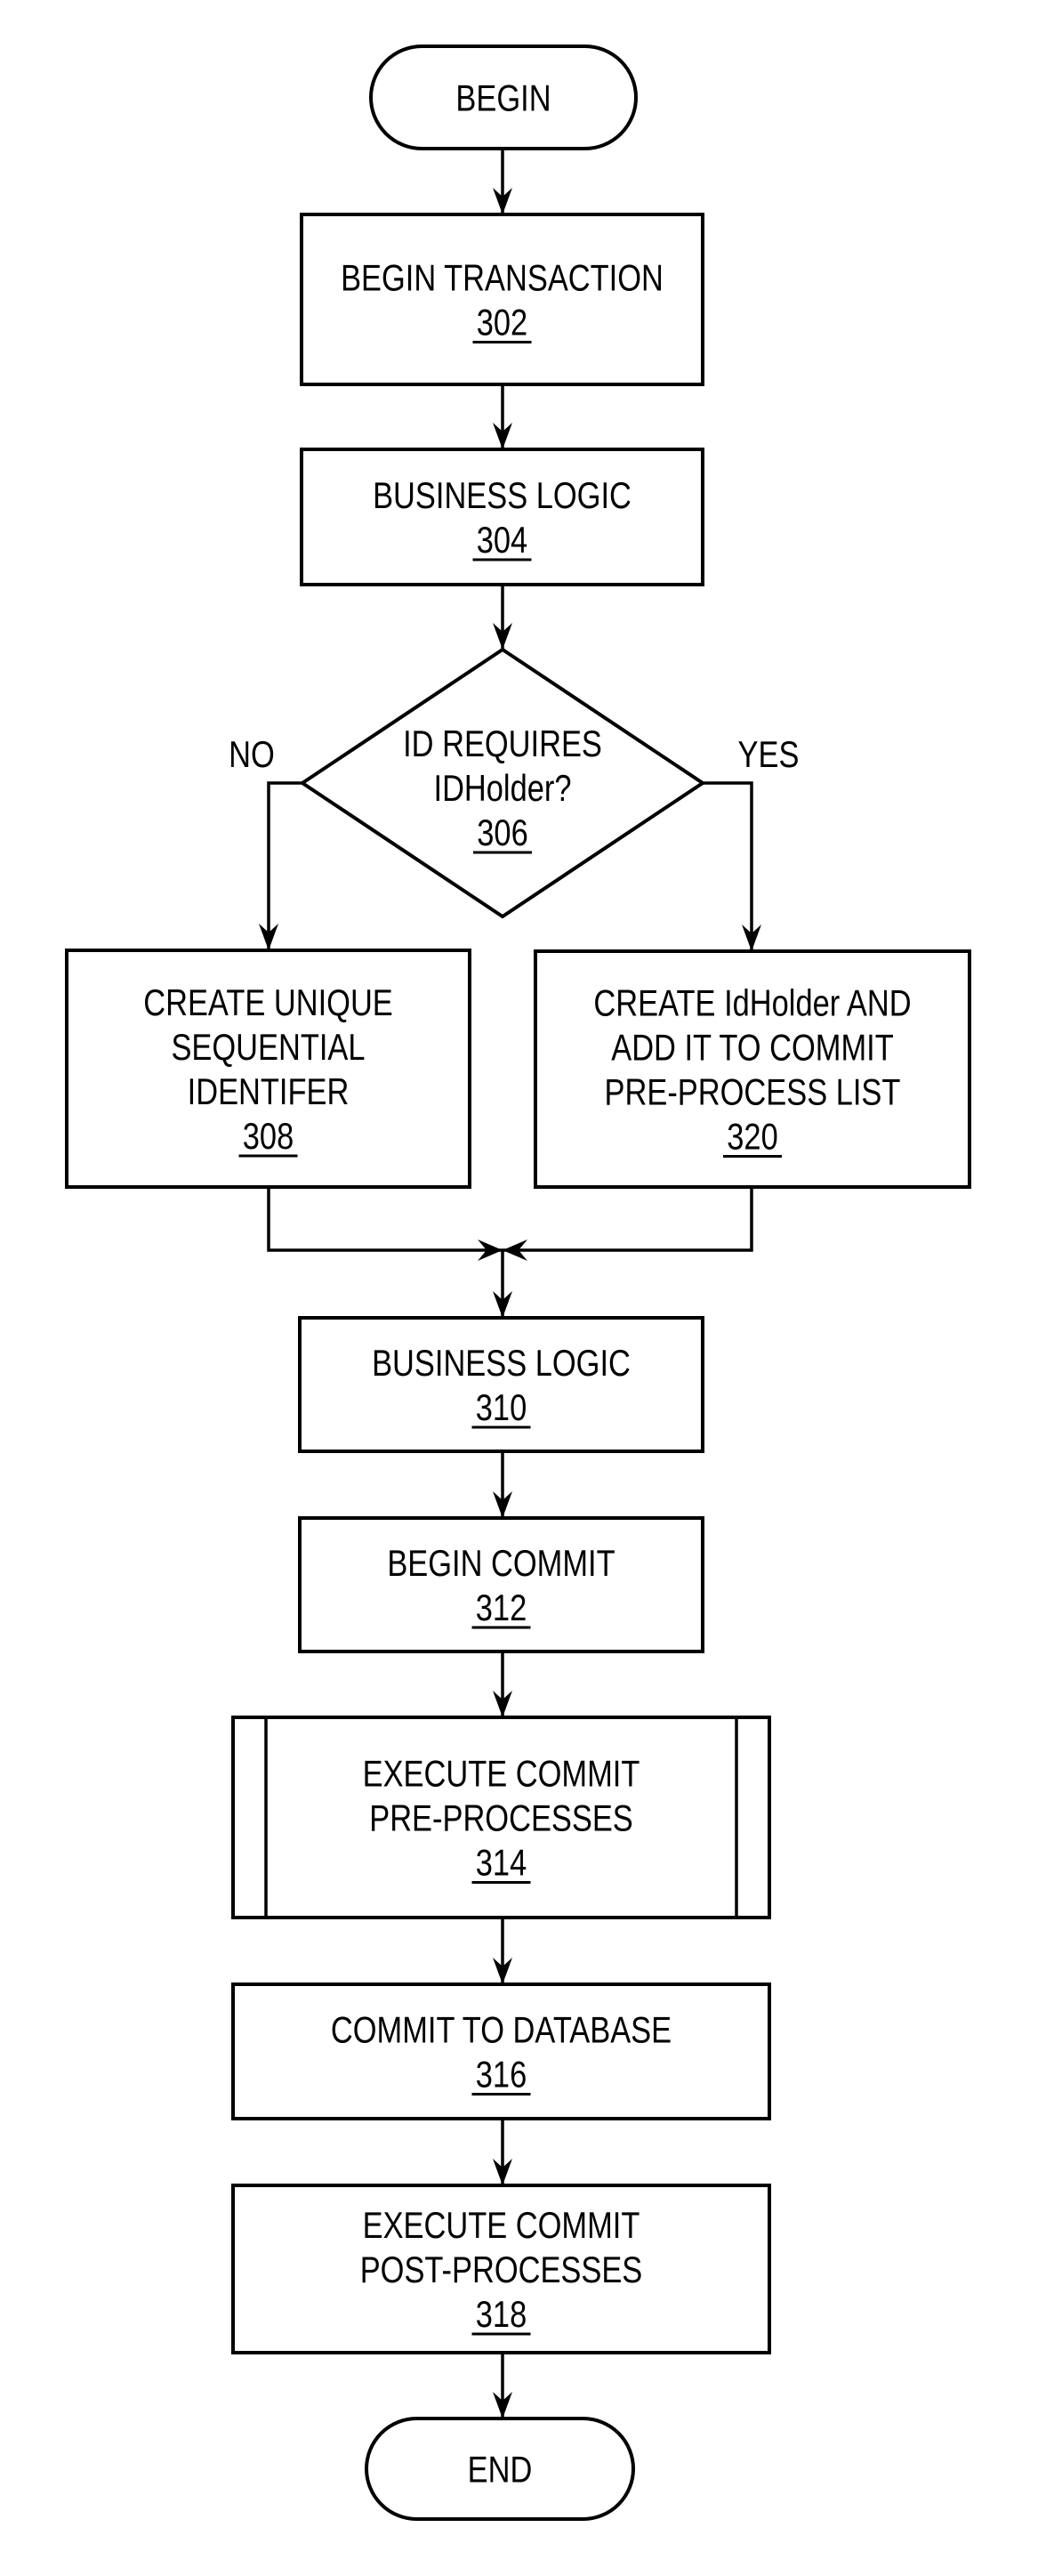  What do you see at coordinates (501, 2075) in the screenshot?
I see `reference-number: 316` at bounding box center [501, 2075].